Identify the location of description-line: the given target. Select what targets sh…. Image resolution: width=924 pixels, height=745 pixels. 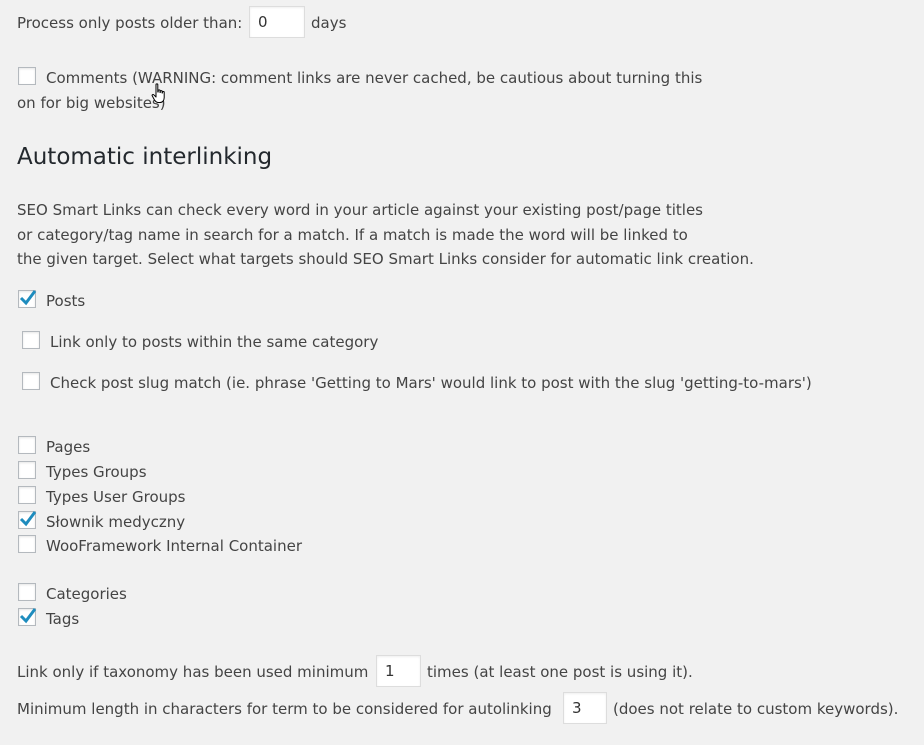
(385, 259).